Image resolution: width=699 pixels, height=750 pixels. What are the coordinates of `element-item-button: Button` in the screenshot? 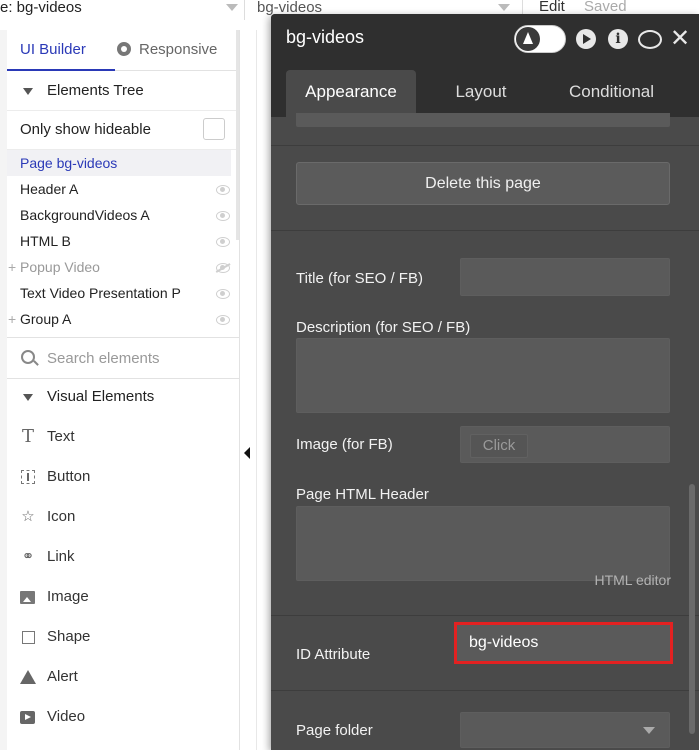 It's located at (123, 477).